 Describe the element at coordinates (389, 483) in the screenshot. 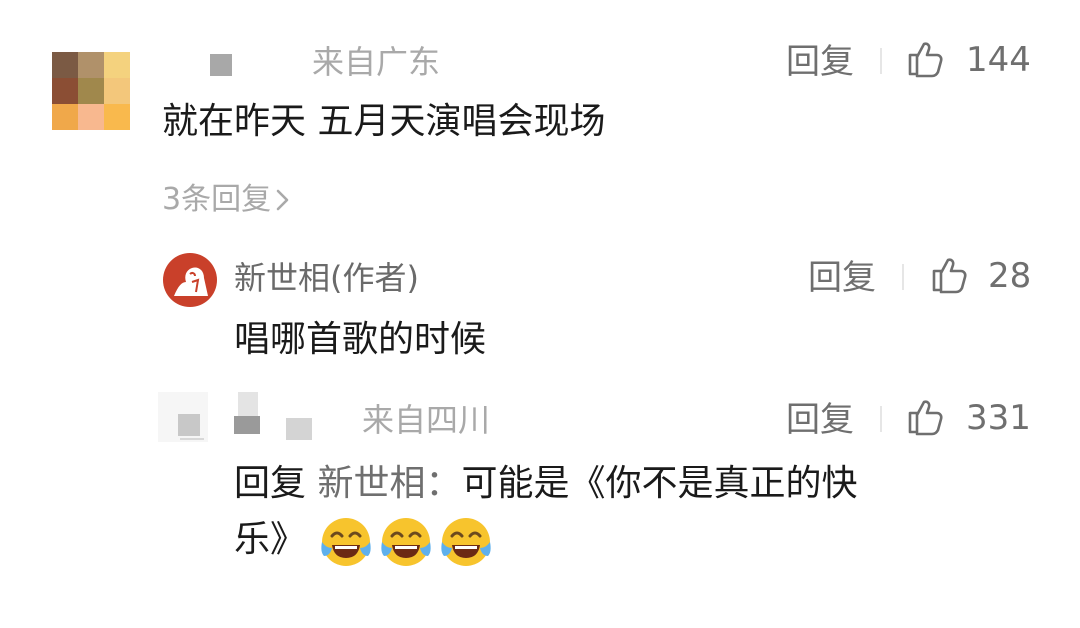

I see `reply-to-user: 新世相：` at that location.